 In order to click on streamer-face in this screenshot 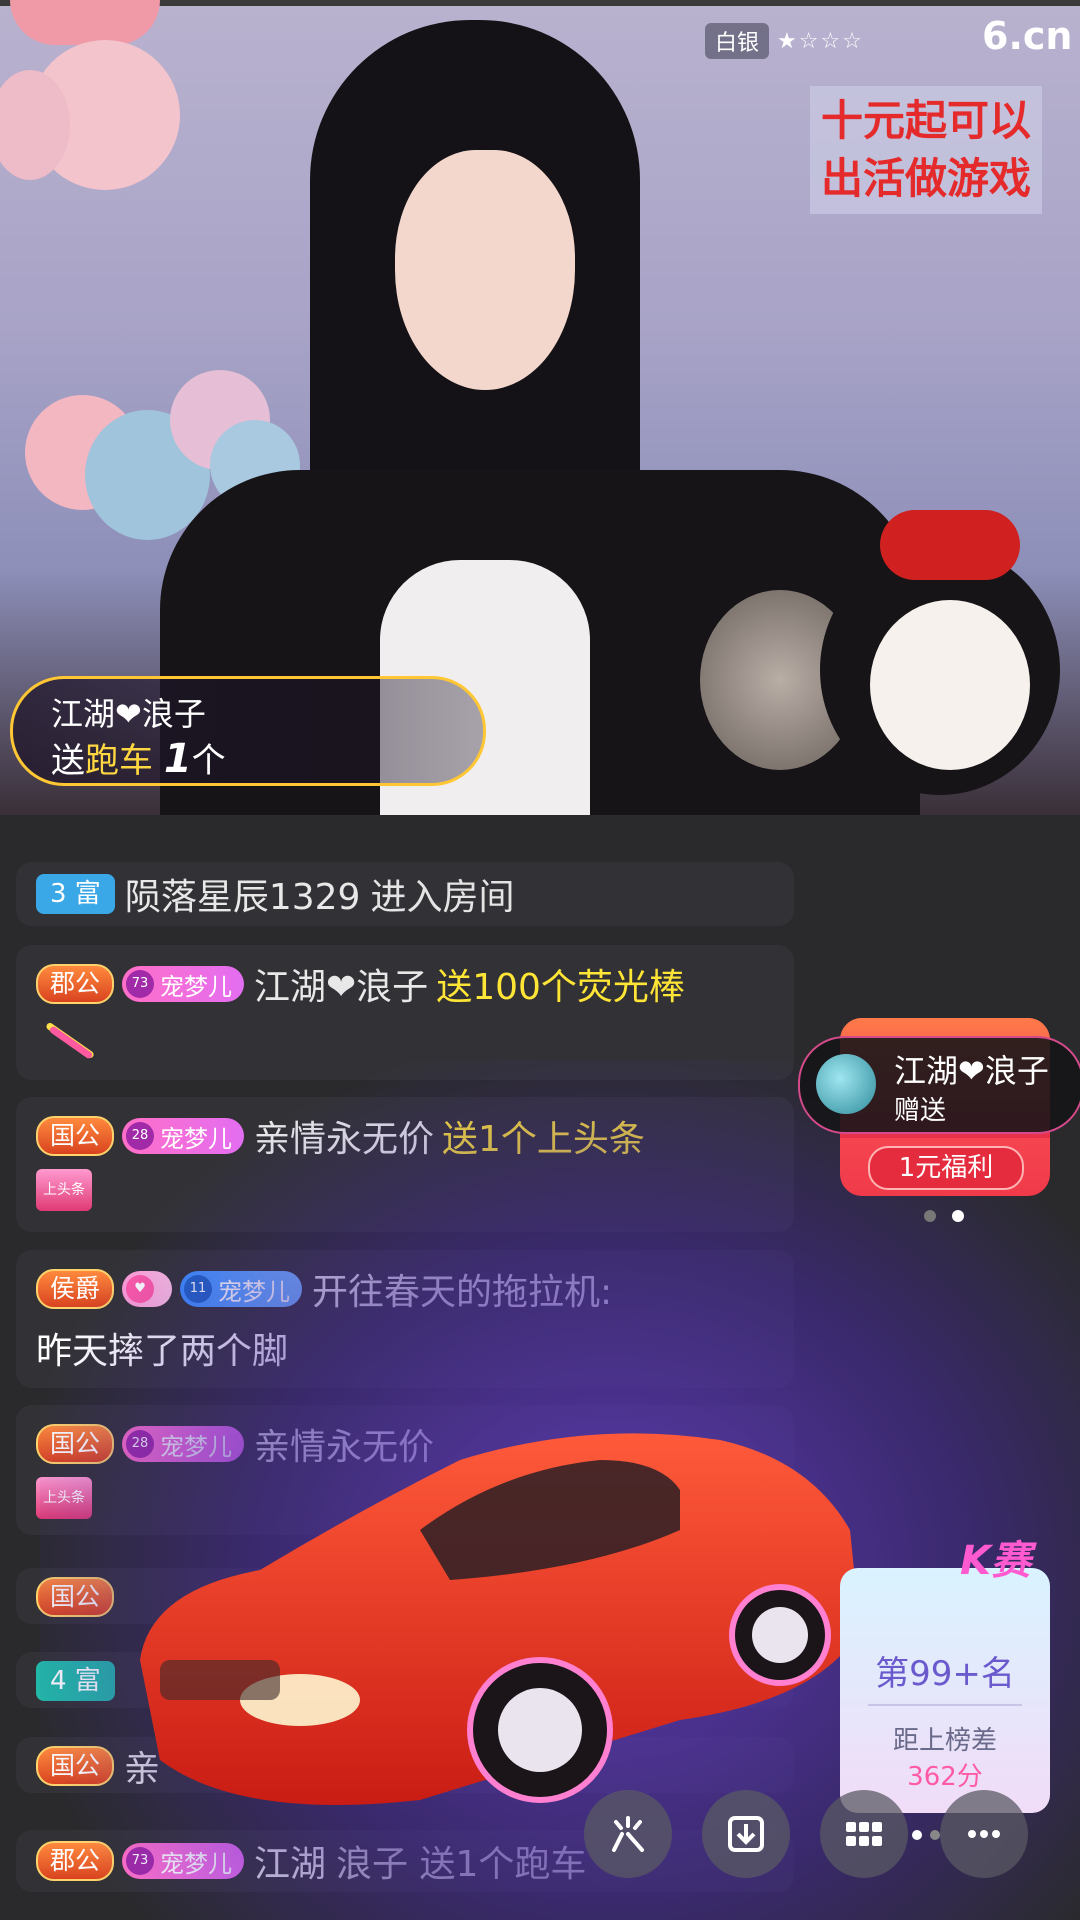, I will do `click(485, 270)`.